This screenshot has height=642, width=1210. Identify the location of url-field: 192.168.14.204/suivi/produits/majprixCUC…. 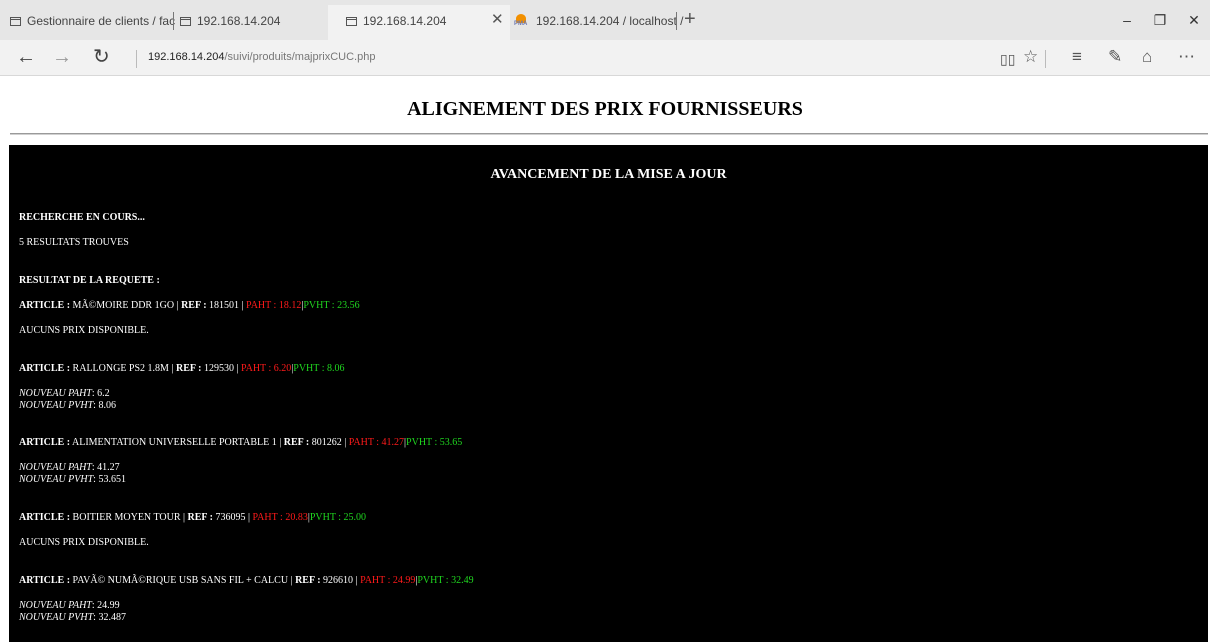
(261, 57).